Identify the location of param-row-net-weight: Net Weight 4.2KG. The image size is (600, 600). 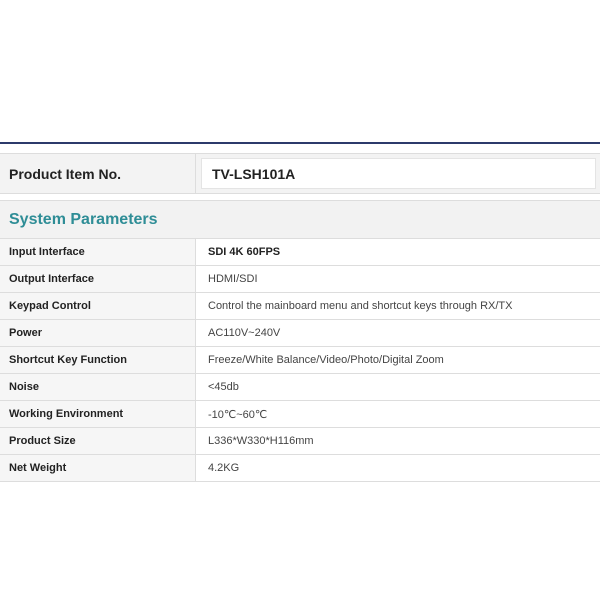
(300, 468).